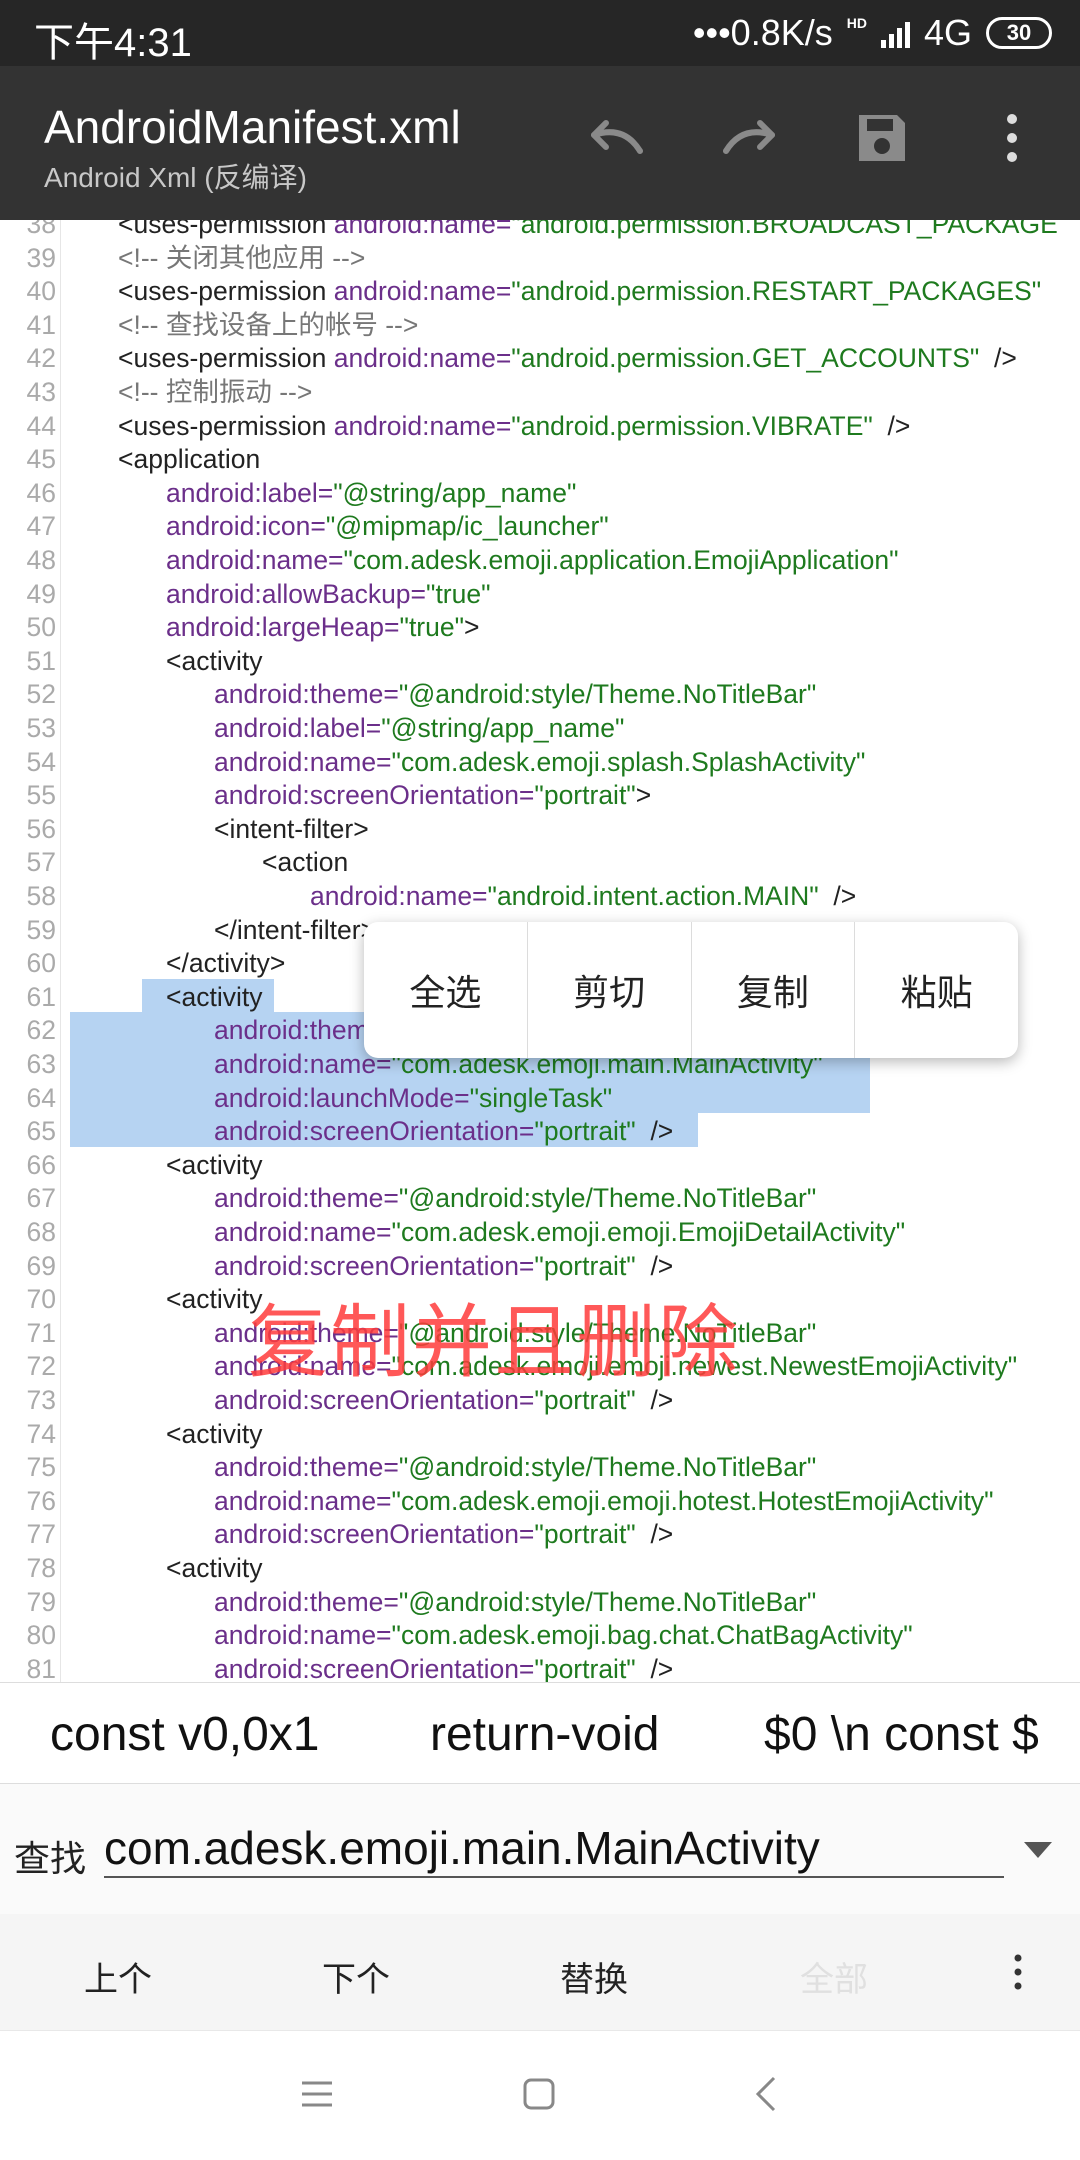 This screenshot has height=2160, width=1080. I want to click on navigation-bar, so click(540, 2095).